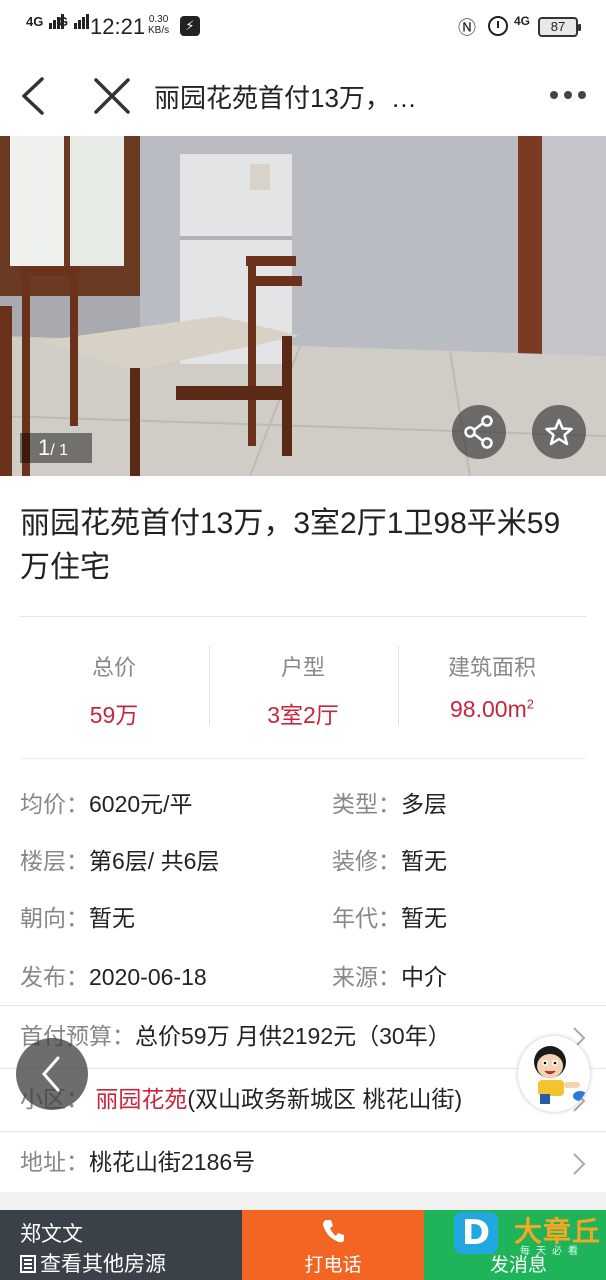 The width and height of the screenshot is (606, 1280). I want to click on stat-value: 98.00m2, so click(492, 709).